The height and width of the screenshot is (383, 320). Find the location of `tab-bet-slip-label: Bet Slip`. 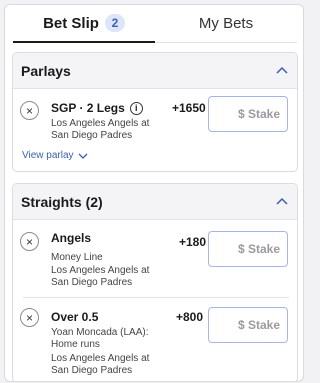

tab-bet-slip-label: Bet Slip is located at coordinates (71, 23).